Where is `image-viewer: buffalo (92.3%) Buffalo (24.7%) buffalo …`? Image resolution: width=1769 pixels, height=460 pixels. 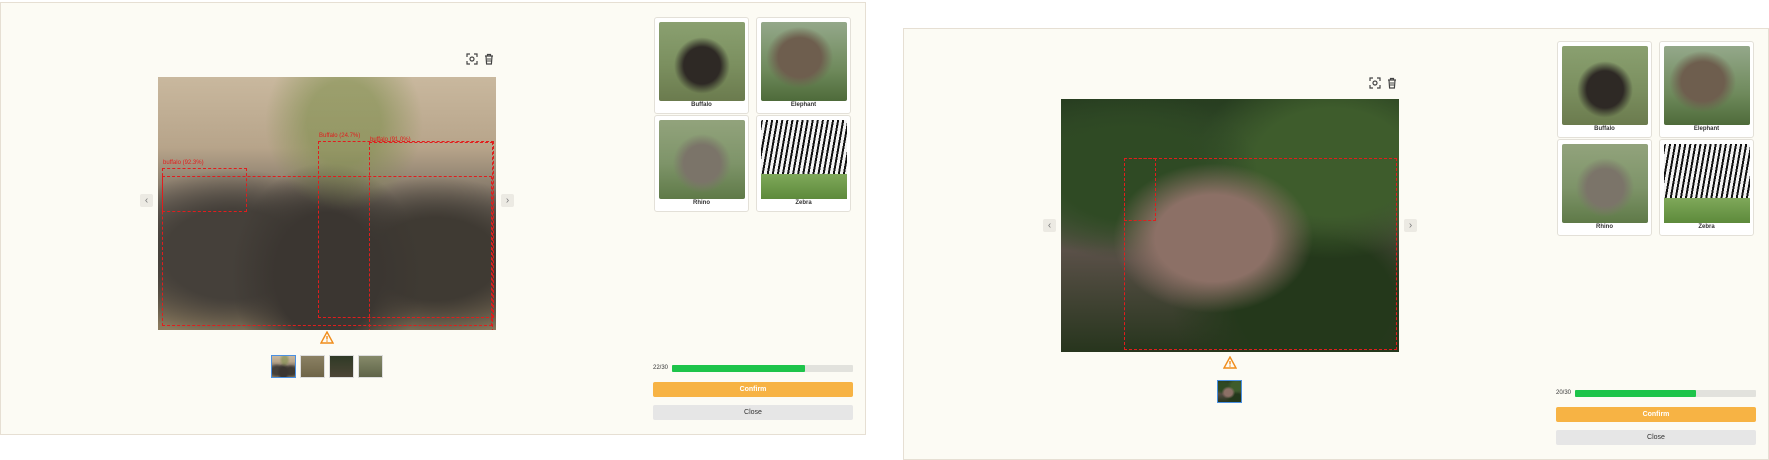 image-viewer: buffalo (92.3%) Buffalo (24.7%) buffalo … is located at coordinates (328, 198).